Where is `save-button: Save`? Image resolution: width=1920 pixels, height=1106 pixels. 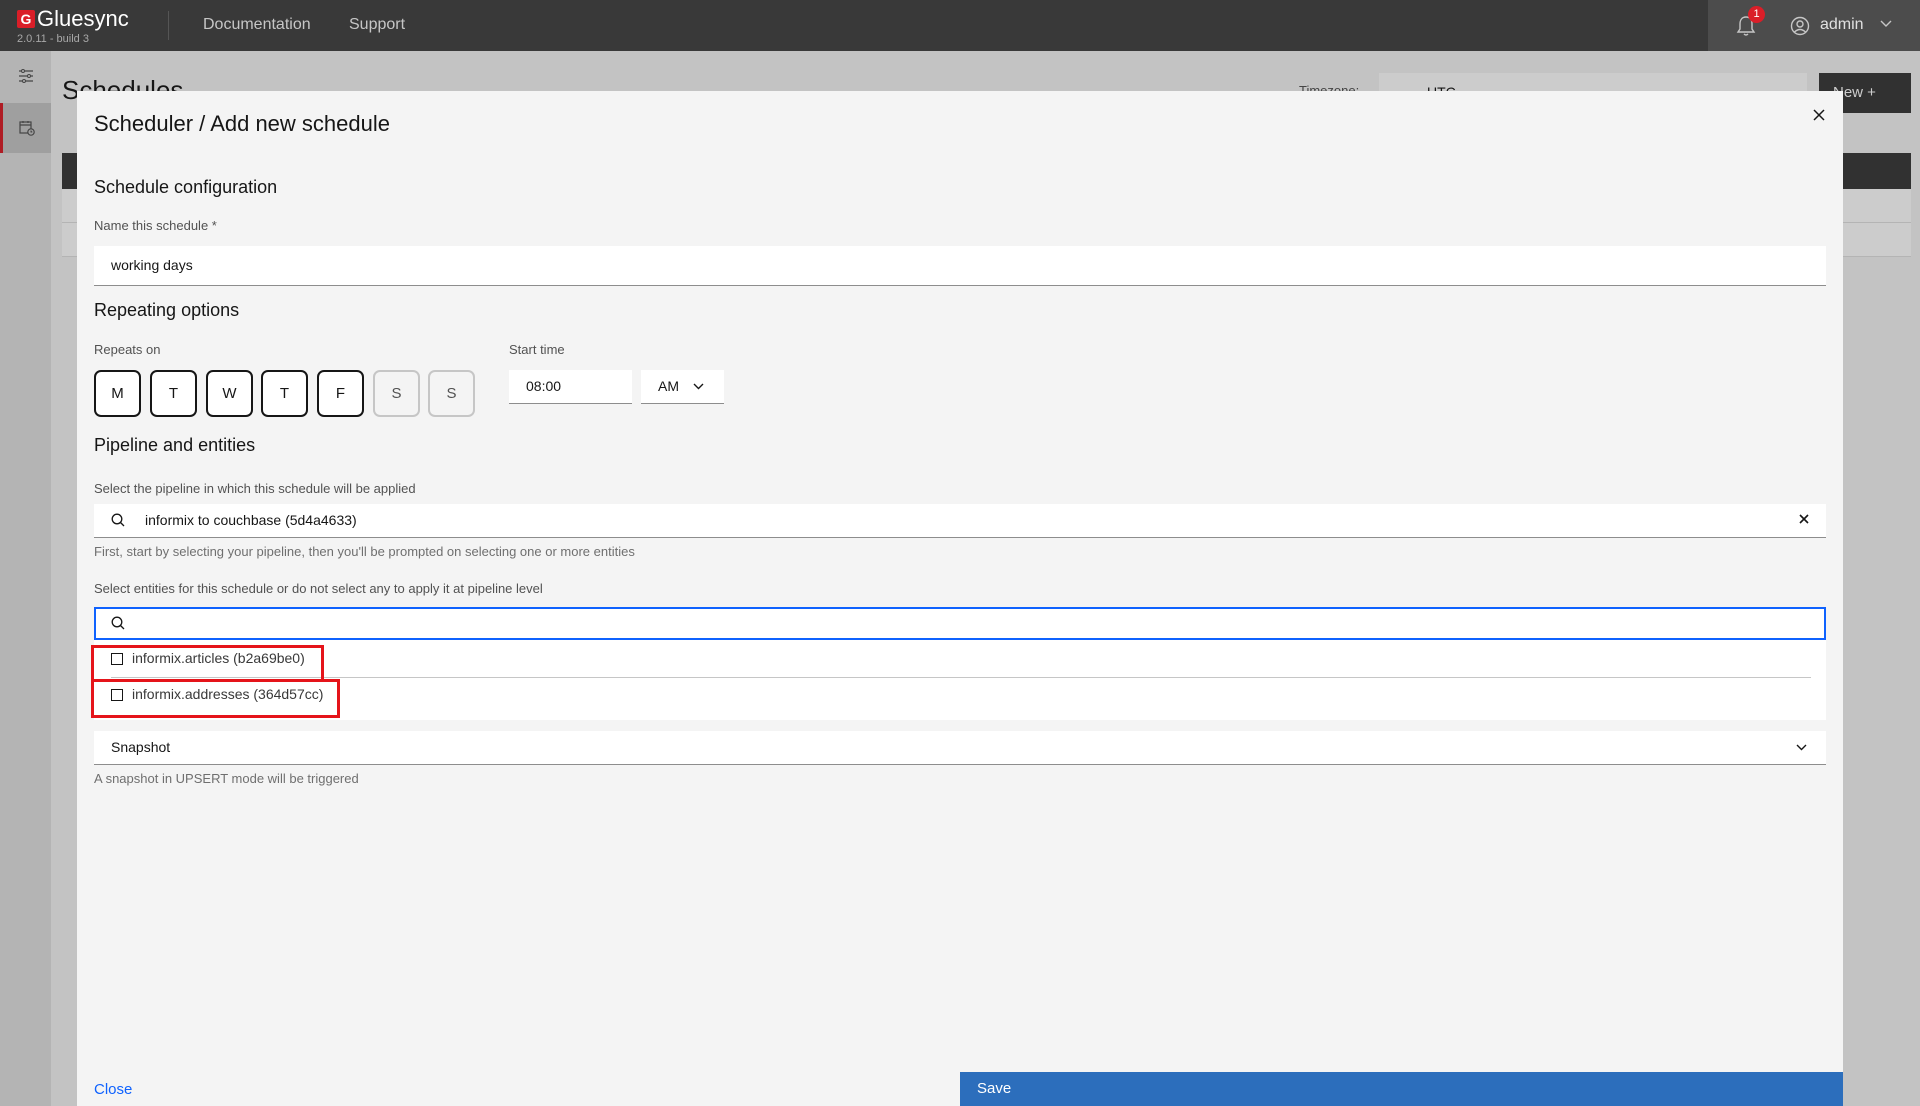 save-button: Save is located at coordinates (1401, 1089).